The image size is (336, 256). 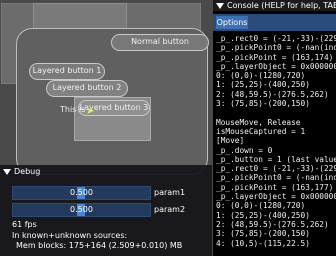 I want to click on param1-label: param1, so click(x=170, y=192).